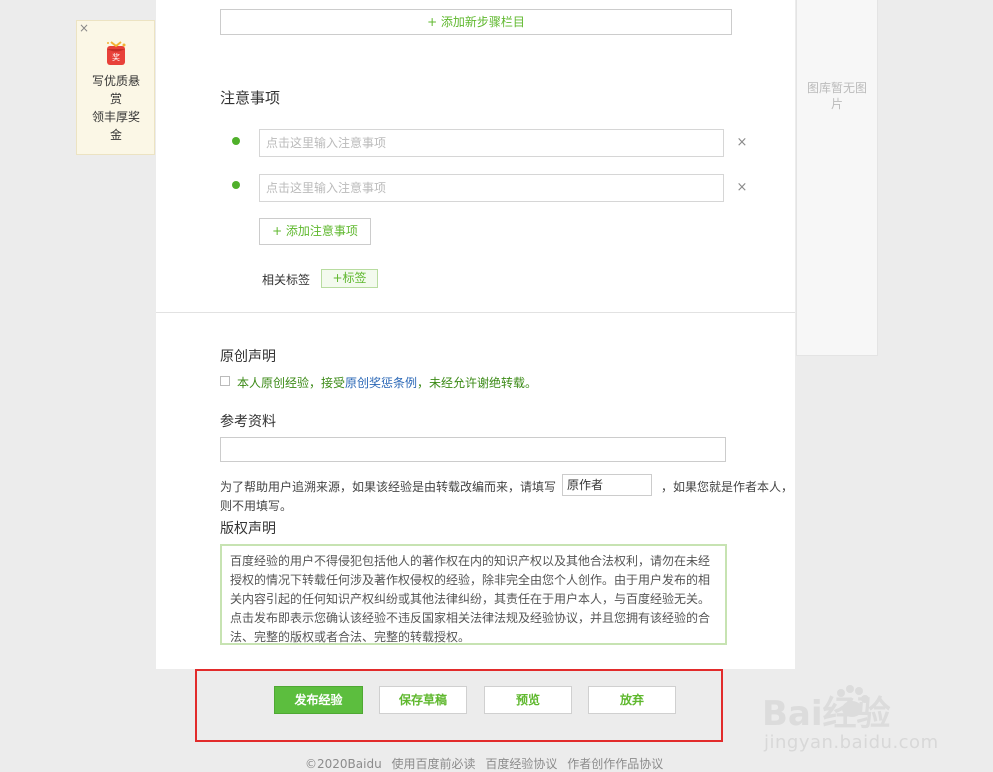 Image resolution: width=993 pixels, height=772 pixels. What do you see at coordinates (632, 700) in the screenshot?
I see `abandon-button: 放弃` at bounding box center [632, 700].